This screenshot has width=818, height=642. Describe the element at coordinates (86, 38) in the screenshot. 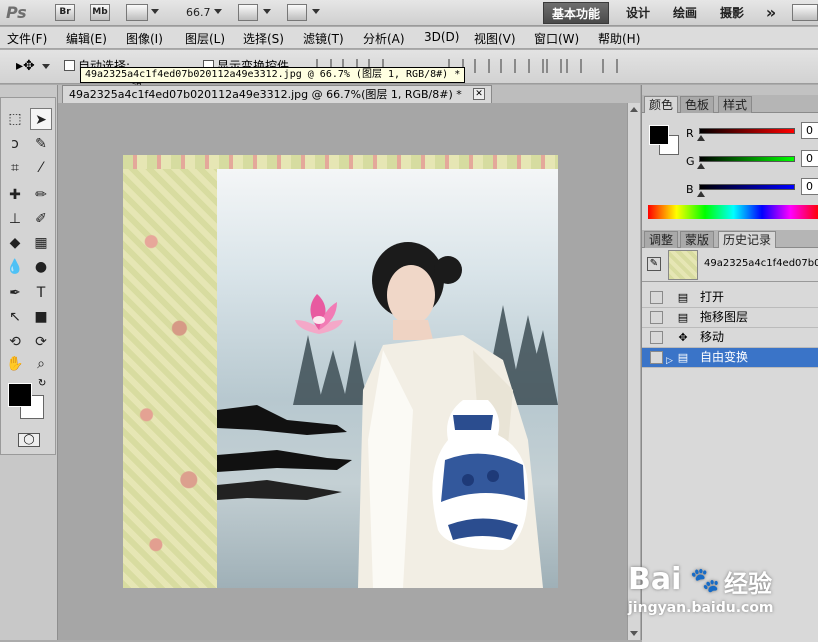

I see `menu-edit: 编辑(E)` at that location.